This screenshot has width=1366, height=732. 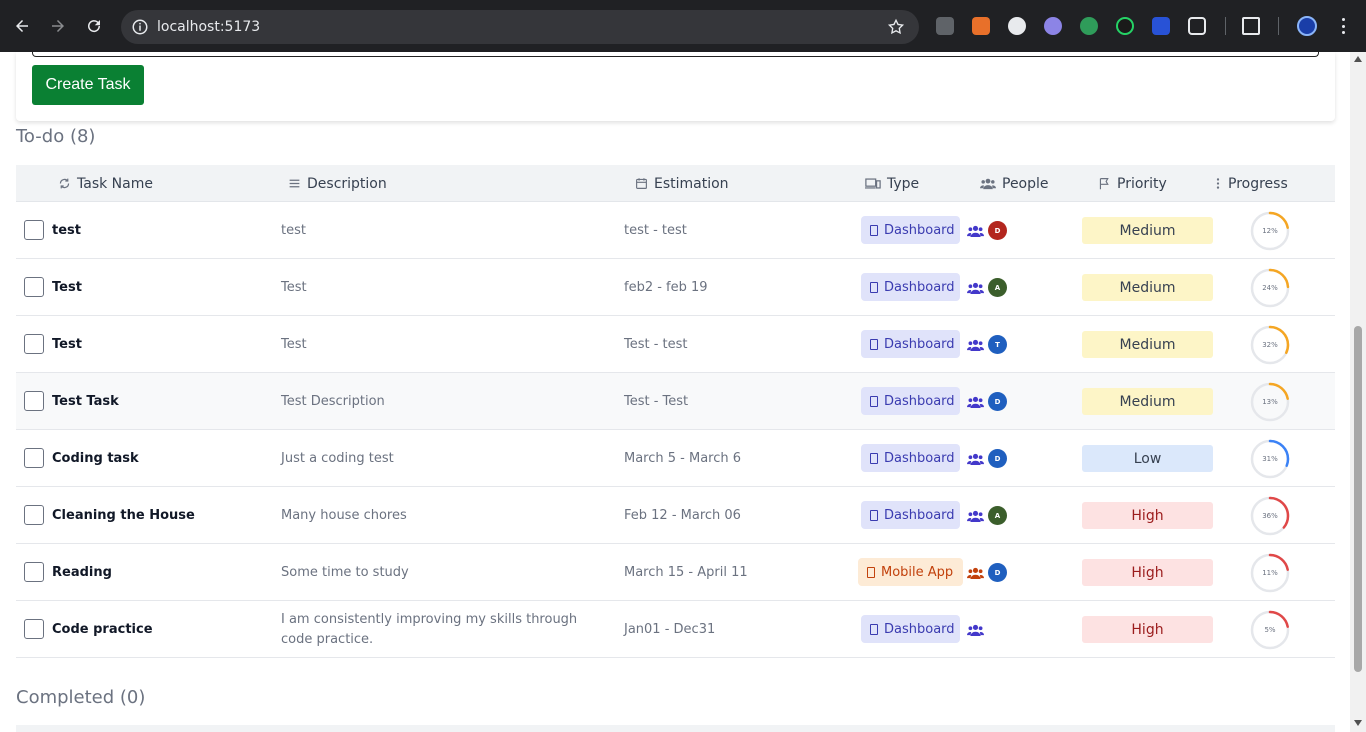 What do you see at coordinates (686, 572) in the screenshot?
I see `task-estimation: March 15 - April 11` at bounding box center [686, 572].